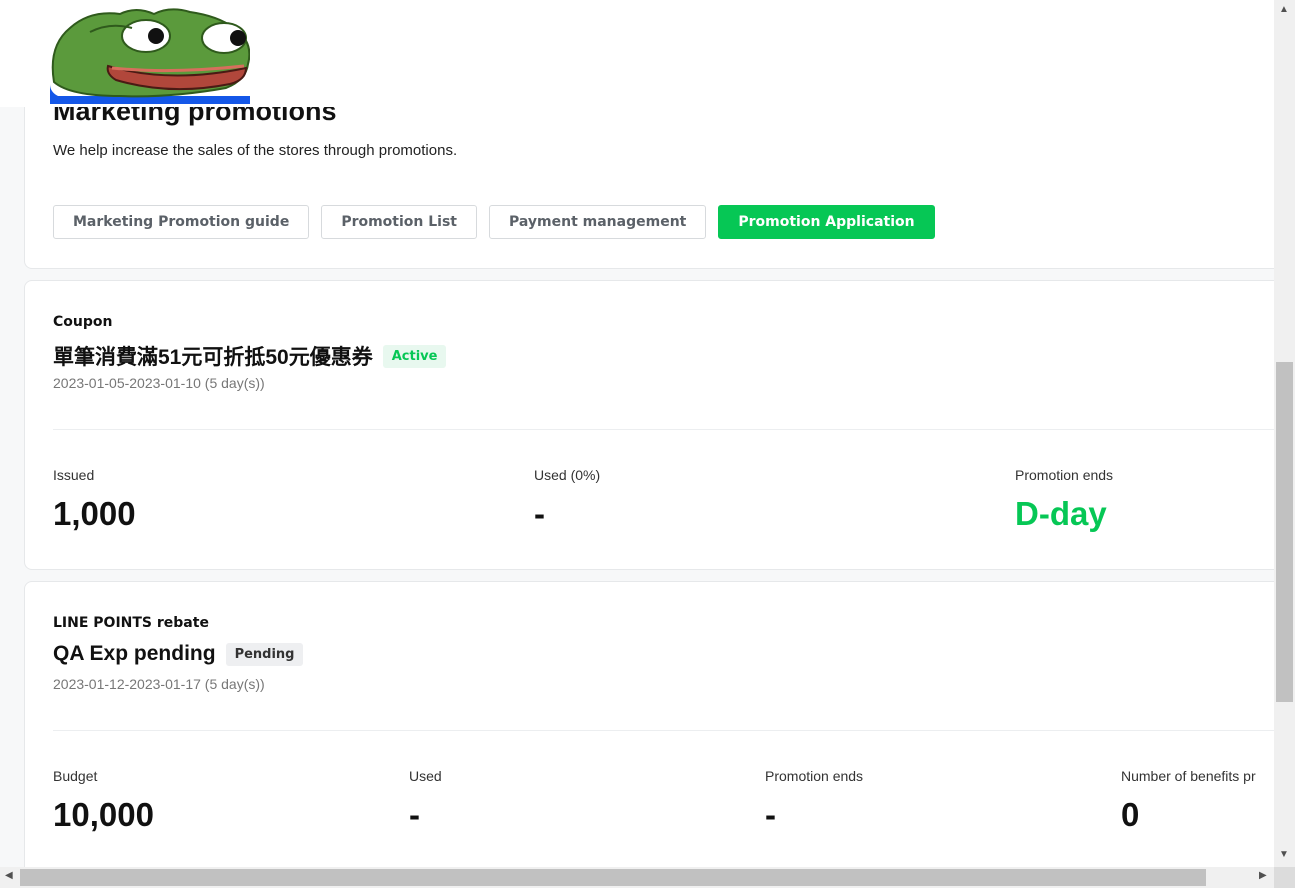 The width and height of the screenshot is (1295, 888). Describe the element at coordinates (814, 801) in the screenshot. I see `stat-promotion-ends: Promotion ends -` at that location.